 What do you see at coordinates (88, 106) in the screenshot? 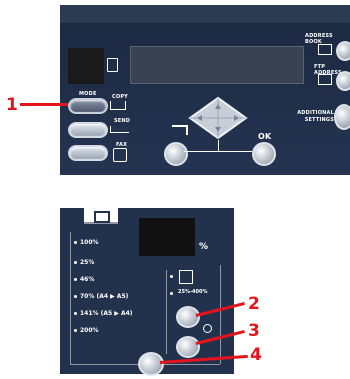
I see `mode-copy-button` at bounding box center [88, 106].